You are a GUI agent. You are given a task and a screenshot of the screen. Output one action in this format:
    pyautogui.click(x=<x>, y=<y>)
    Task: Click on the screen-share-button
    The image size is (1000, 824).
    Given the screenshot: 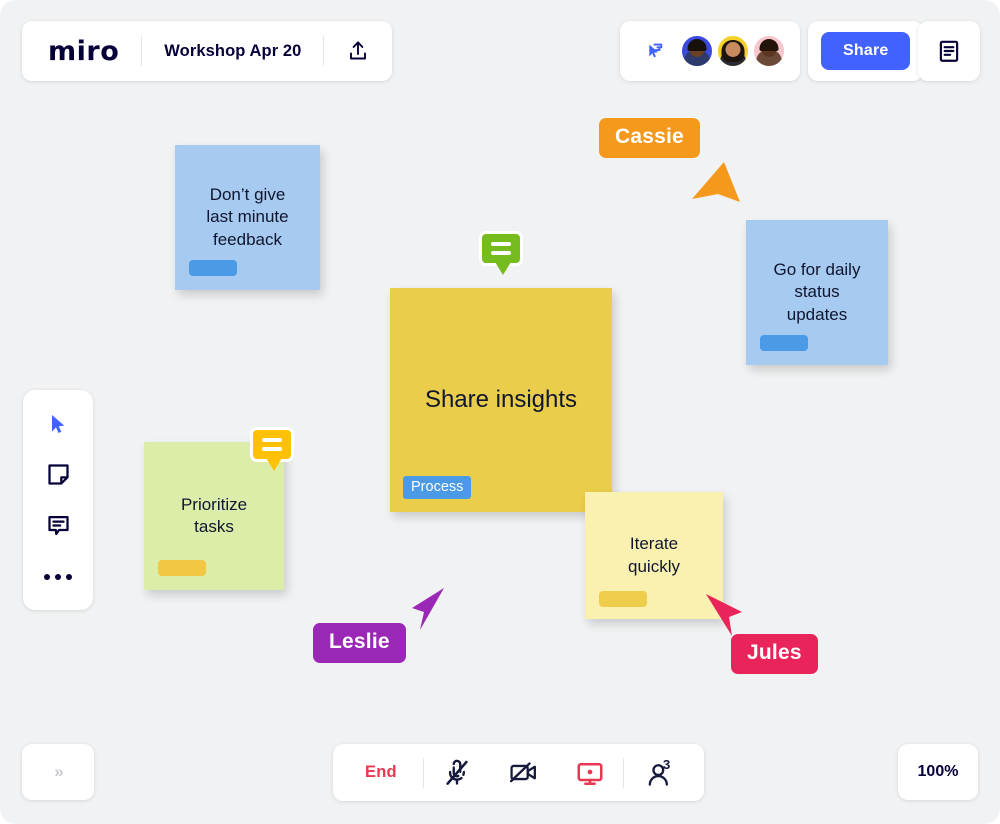 What is the action you would take?
    pyautogui.click(x=590, y=773)
    